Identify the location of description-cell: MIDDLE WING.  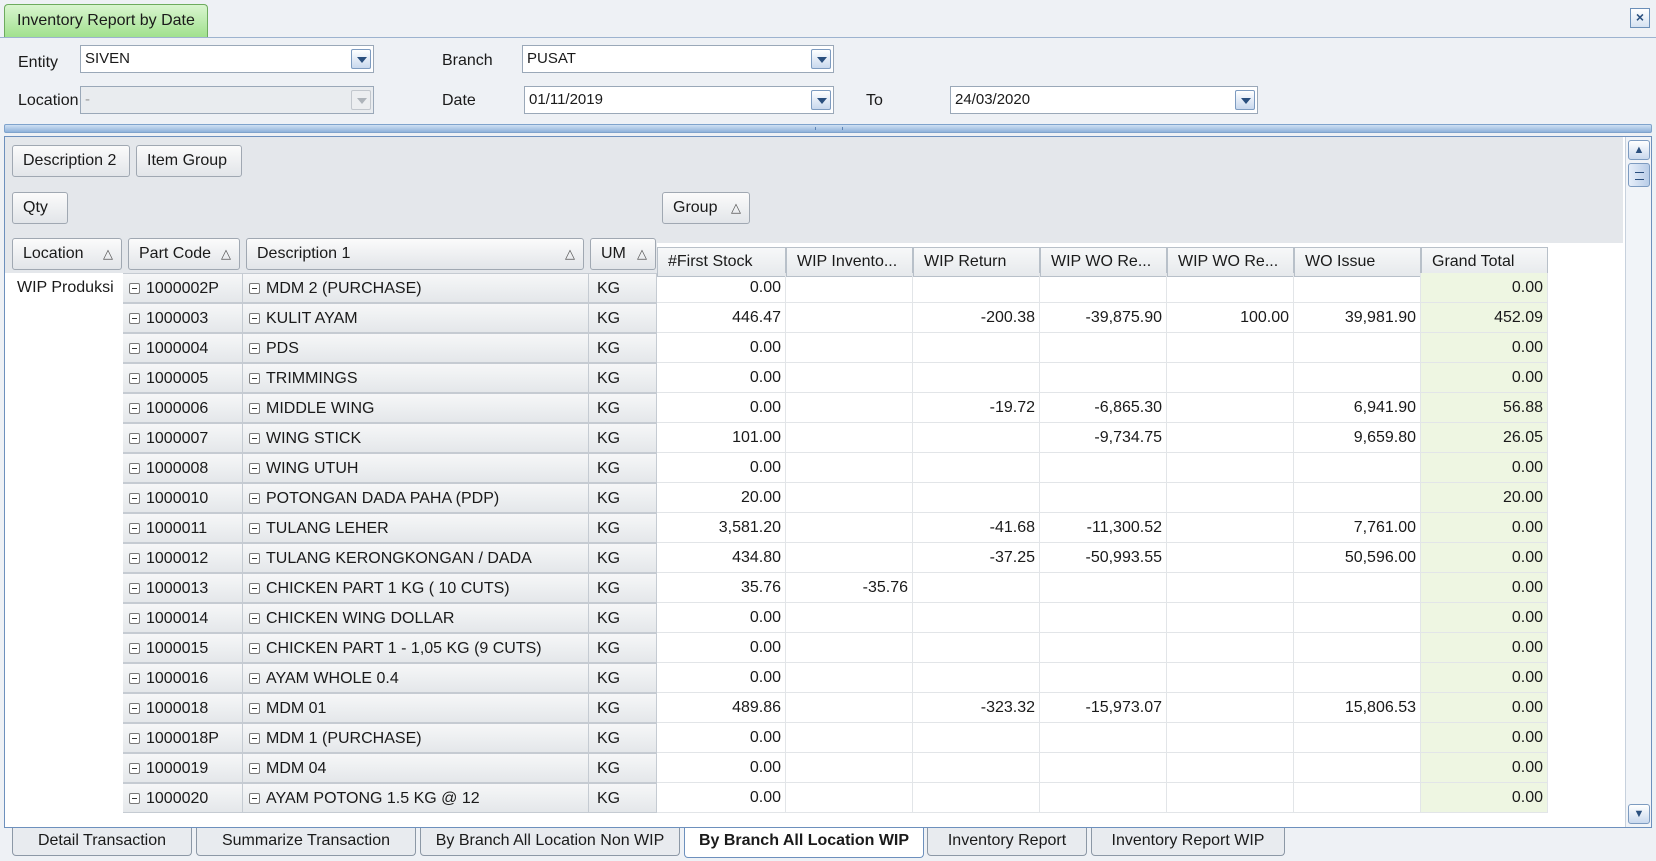
(416, 408).